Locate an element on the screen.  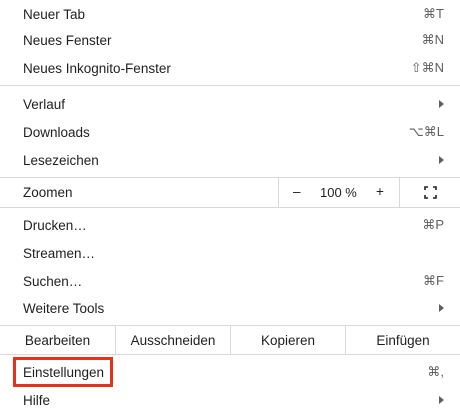
cut-button-label: Ausschneiden is located at coordinates (173, 340).